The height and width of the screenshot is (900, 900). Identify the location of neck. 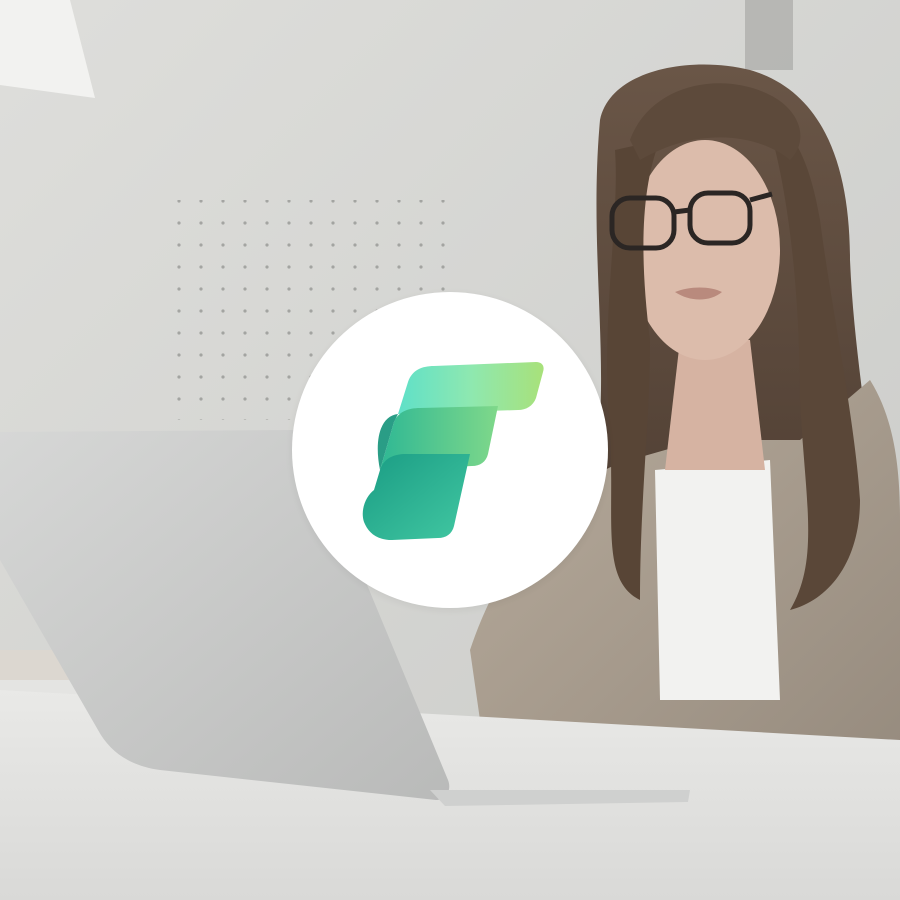
(715, 405).